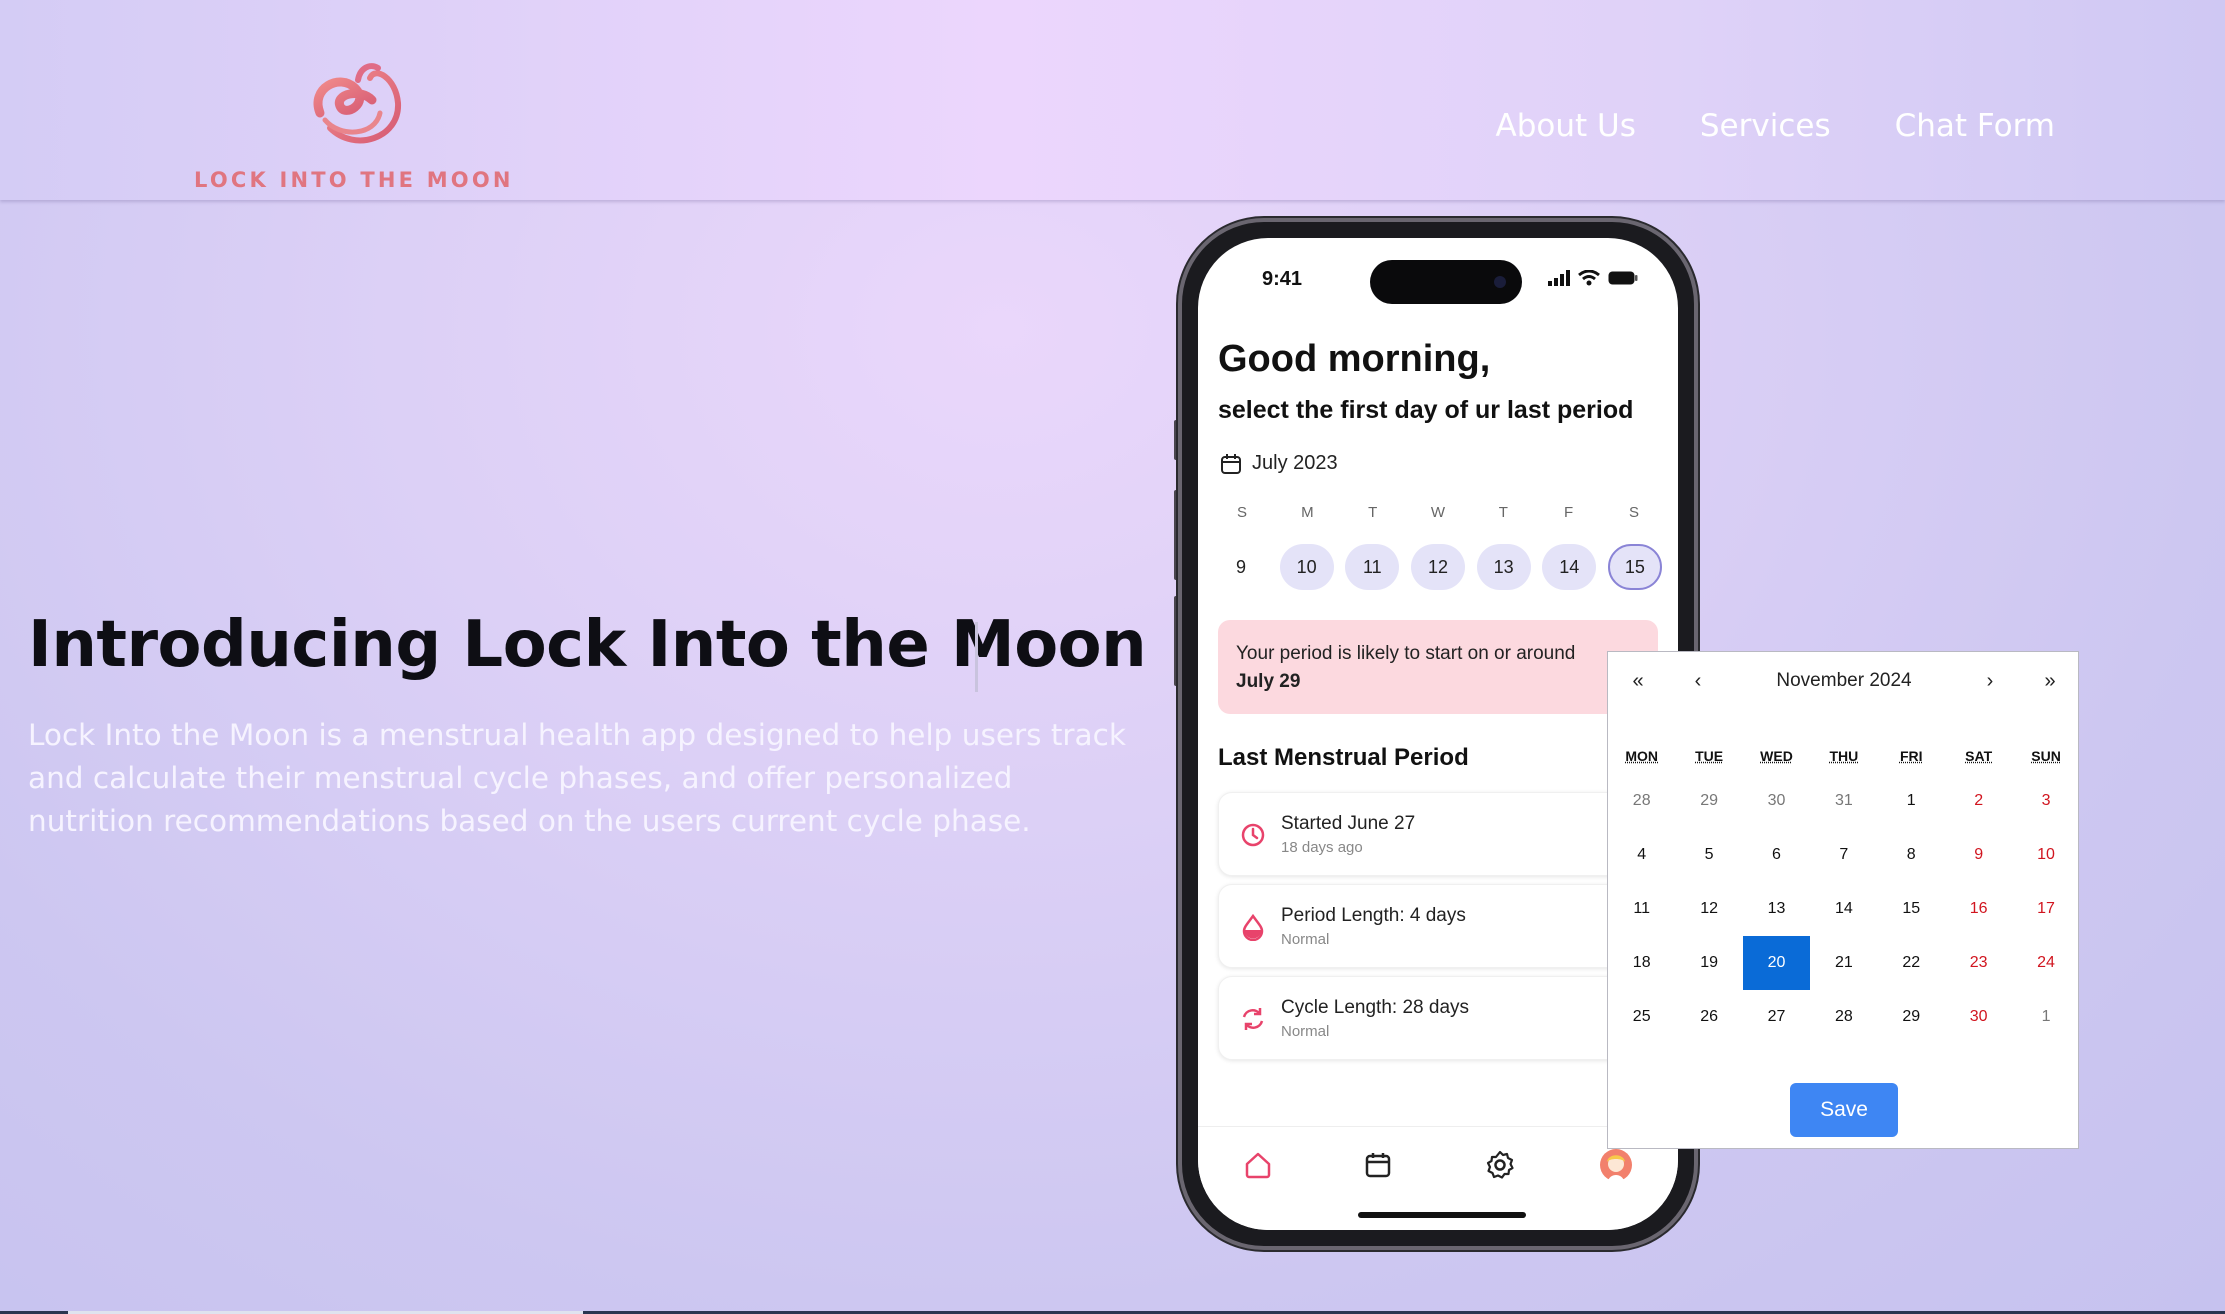  What do you see at coordinates (357, 103) in the screenshot?
I see `logo-swirl-icon` at bounding box center [357, 103].